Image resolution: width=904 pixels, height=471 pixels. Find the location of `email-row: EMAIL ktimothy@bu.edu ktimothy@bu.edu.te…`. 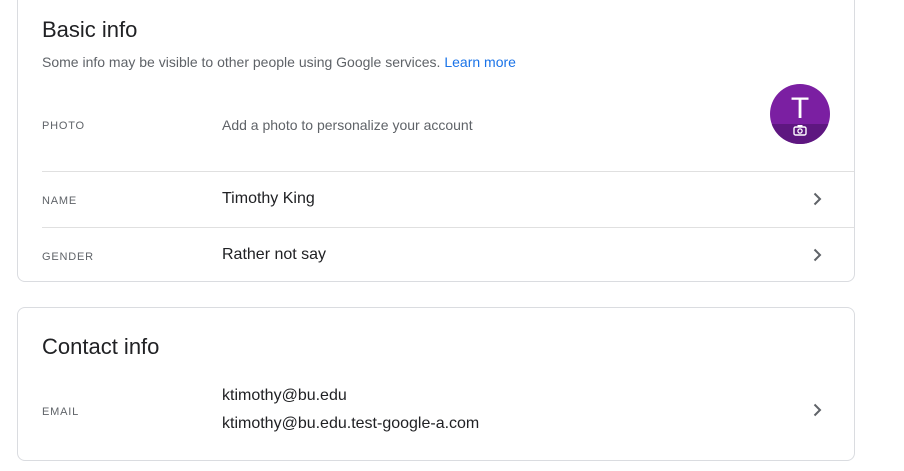

email-row: EMAIL ktimothy@bu.edu ktimothy@bu.edu.te… is located at coordinates (448, 415).